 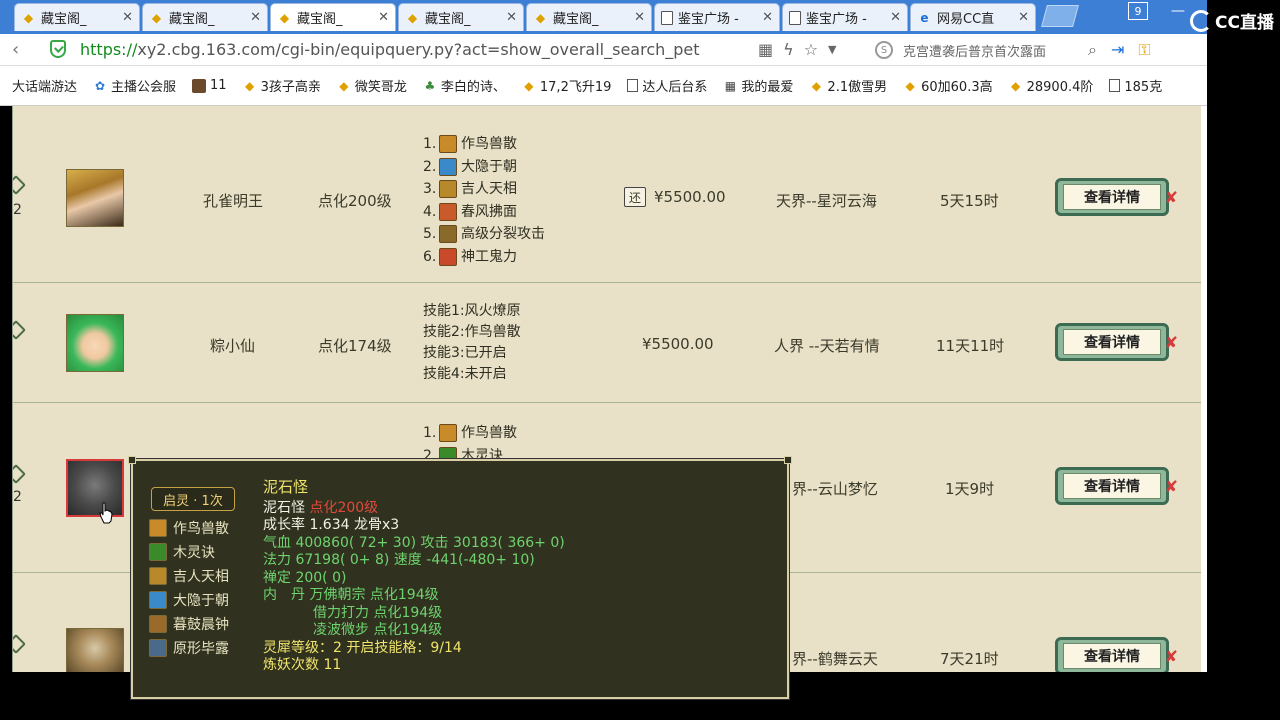 What do you see at coordinates (189, 528) in the screenshot?
I see `popup-skill: 作鸟兽散` at bounding box center [189, 528].